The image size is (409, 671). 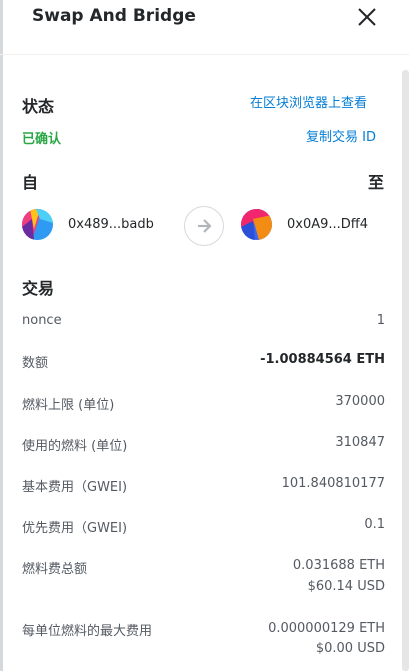 I want to click on gas-limit-label: 燃料上限 (单位), so click(x=68, y=405).